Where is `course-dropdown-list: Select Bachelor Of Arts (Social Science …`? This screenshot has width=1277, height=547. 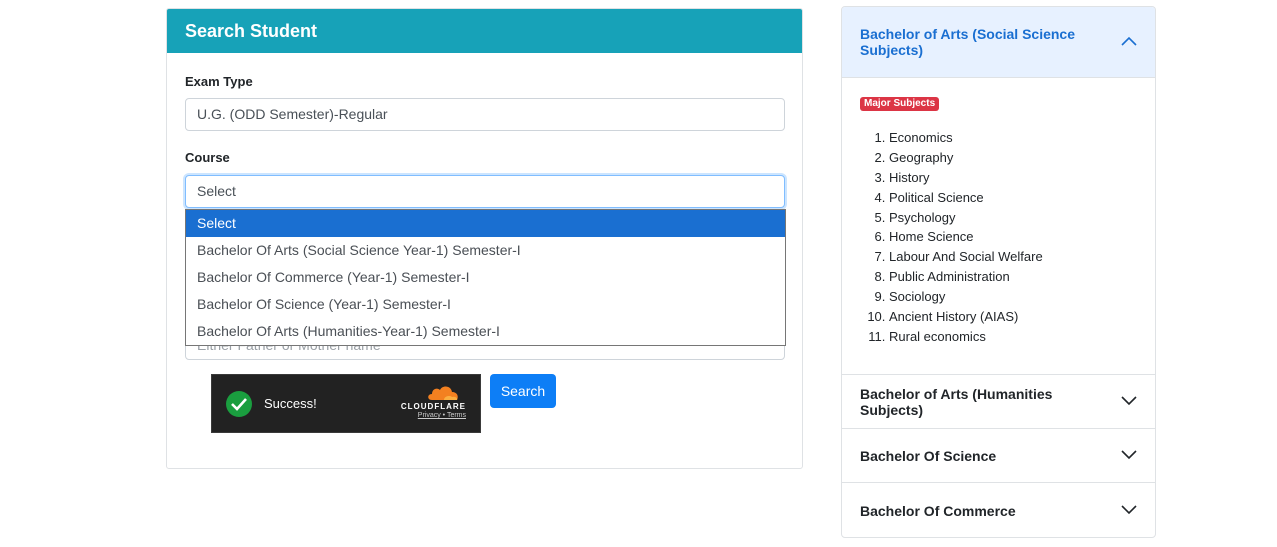
course-dropdown-list: Select Bachelor Of Arts (Social Science … is located at coordinates (485, 277).